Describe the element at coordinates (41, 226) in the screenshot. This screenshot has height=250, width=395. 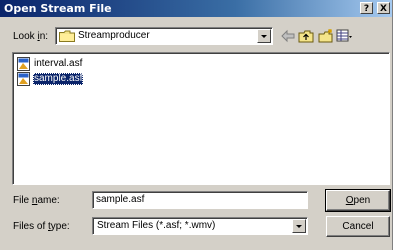
I see `files-of-type-label: Files of type:` at that location.